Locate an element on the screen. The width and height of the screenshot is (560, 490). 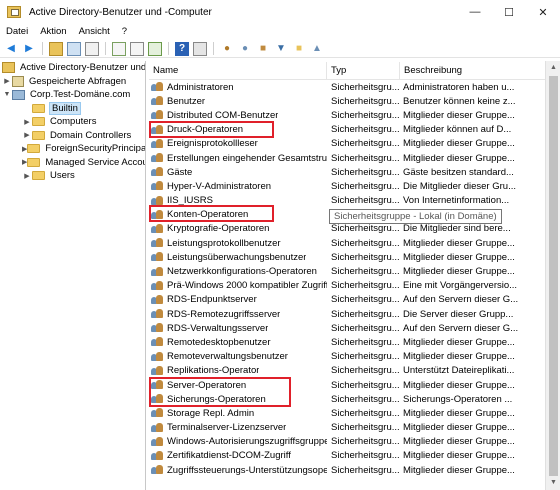
tree-item-users: ▶ Users is located at coordinates (72, 176).